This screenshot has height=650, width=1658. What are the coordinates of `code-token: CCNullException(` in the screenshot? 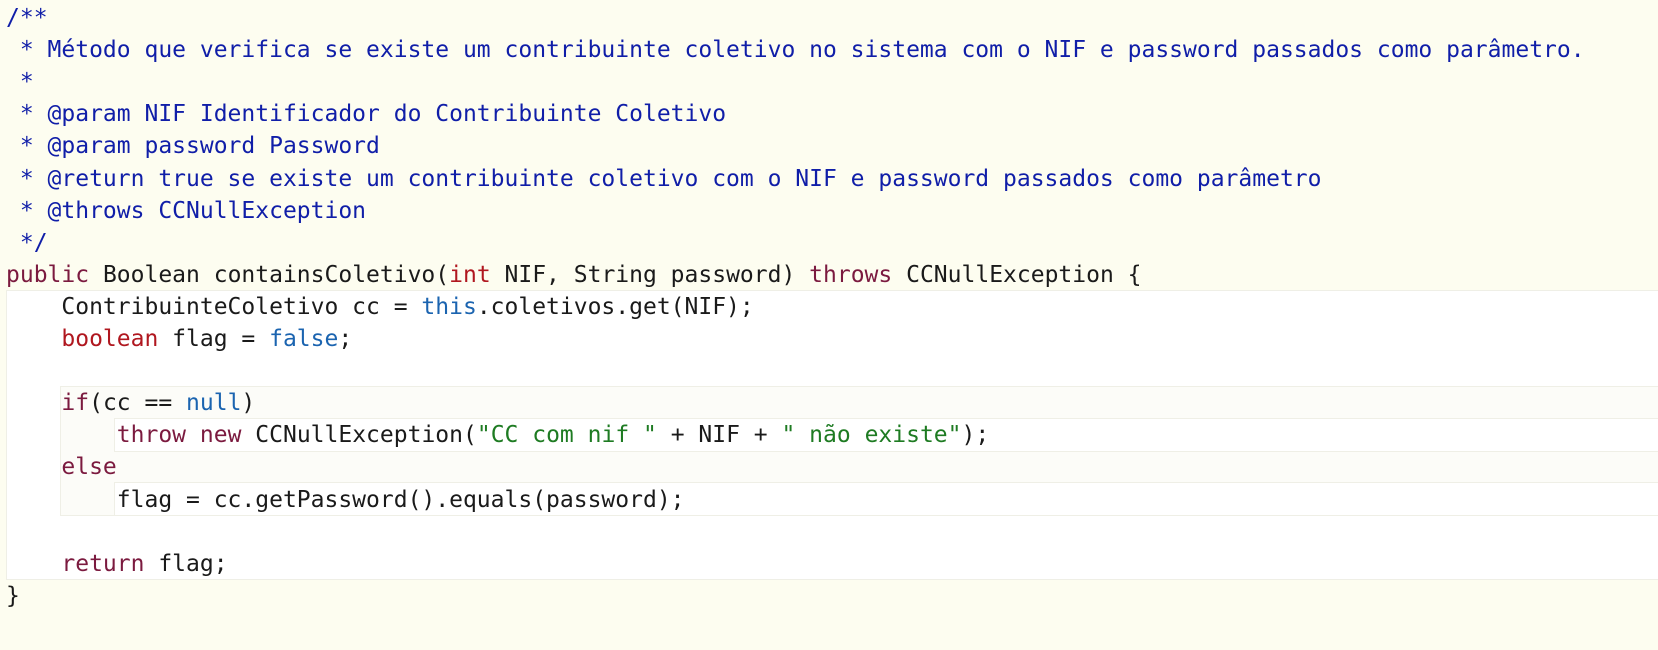 It's located at (359, 435).